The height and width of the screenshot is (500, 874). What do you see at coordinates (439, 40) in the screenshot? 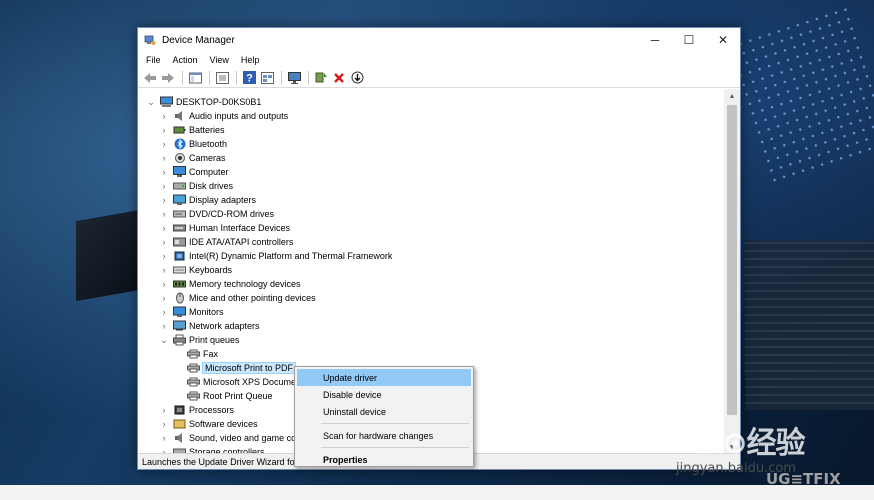
I see `title-bar: Device Manager ─ ☐ ✕` at bounding box center [439, 40].